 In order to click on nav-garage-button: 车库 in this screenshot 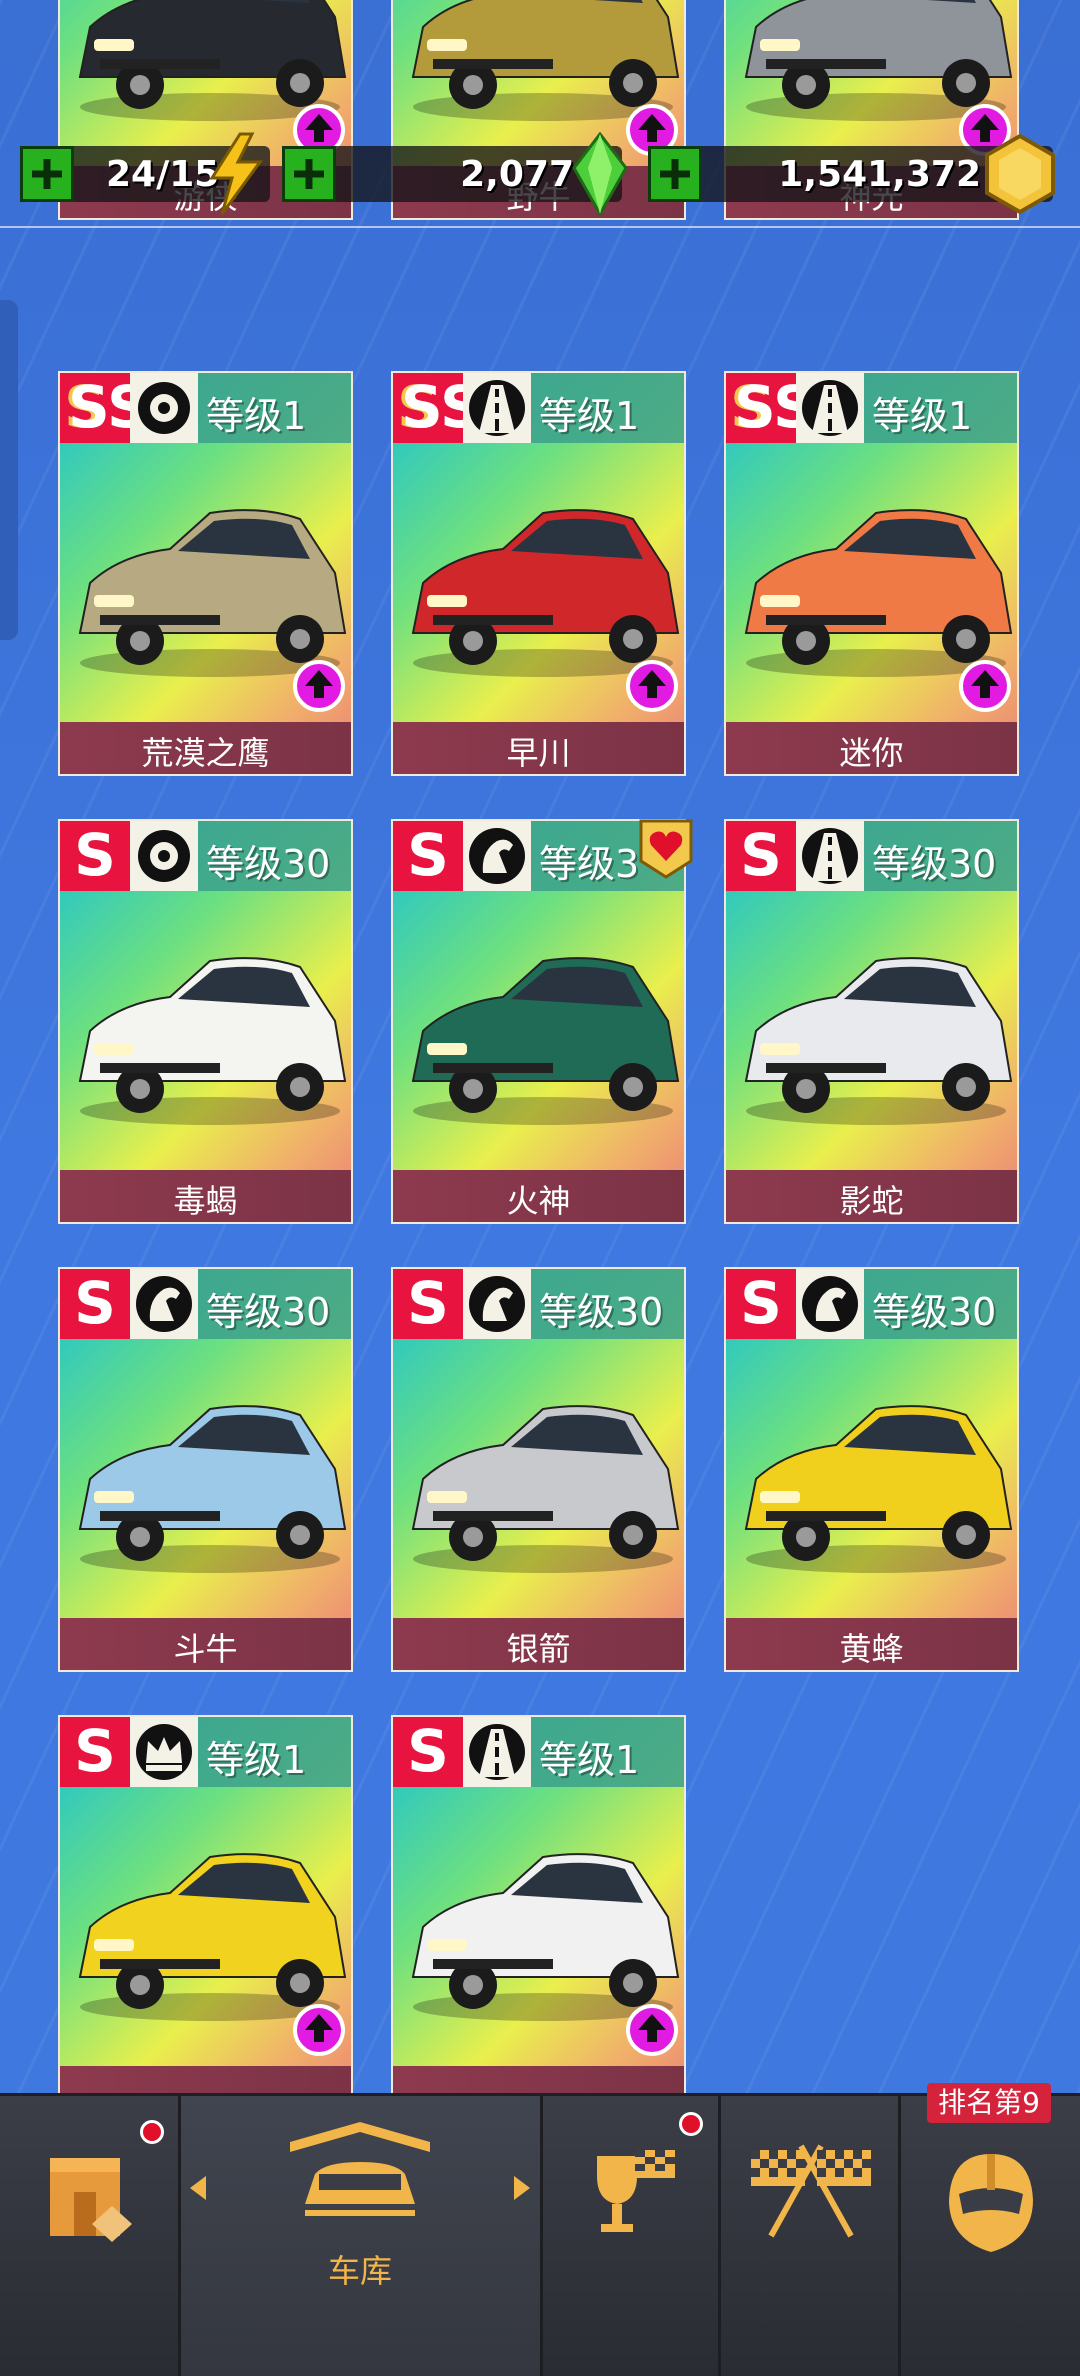, I will do `click(360, 2236)`.